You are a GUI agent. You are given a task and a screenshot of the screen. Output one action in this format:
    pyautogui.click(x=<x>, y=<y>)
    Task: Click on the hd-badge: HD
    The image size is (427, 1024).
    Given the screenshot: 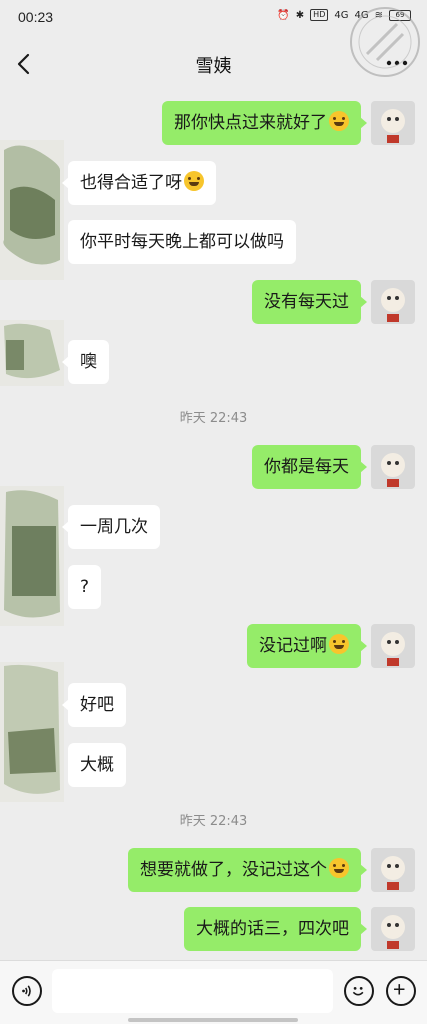 What is the action you would take?
    pyautogui.click(x=319, y=15)
    